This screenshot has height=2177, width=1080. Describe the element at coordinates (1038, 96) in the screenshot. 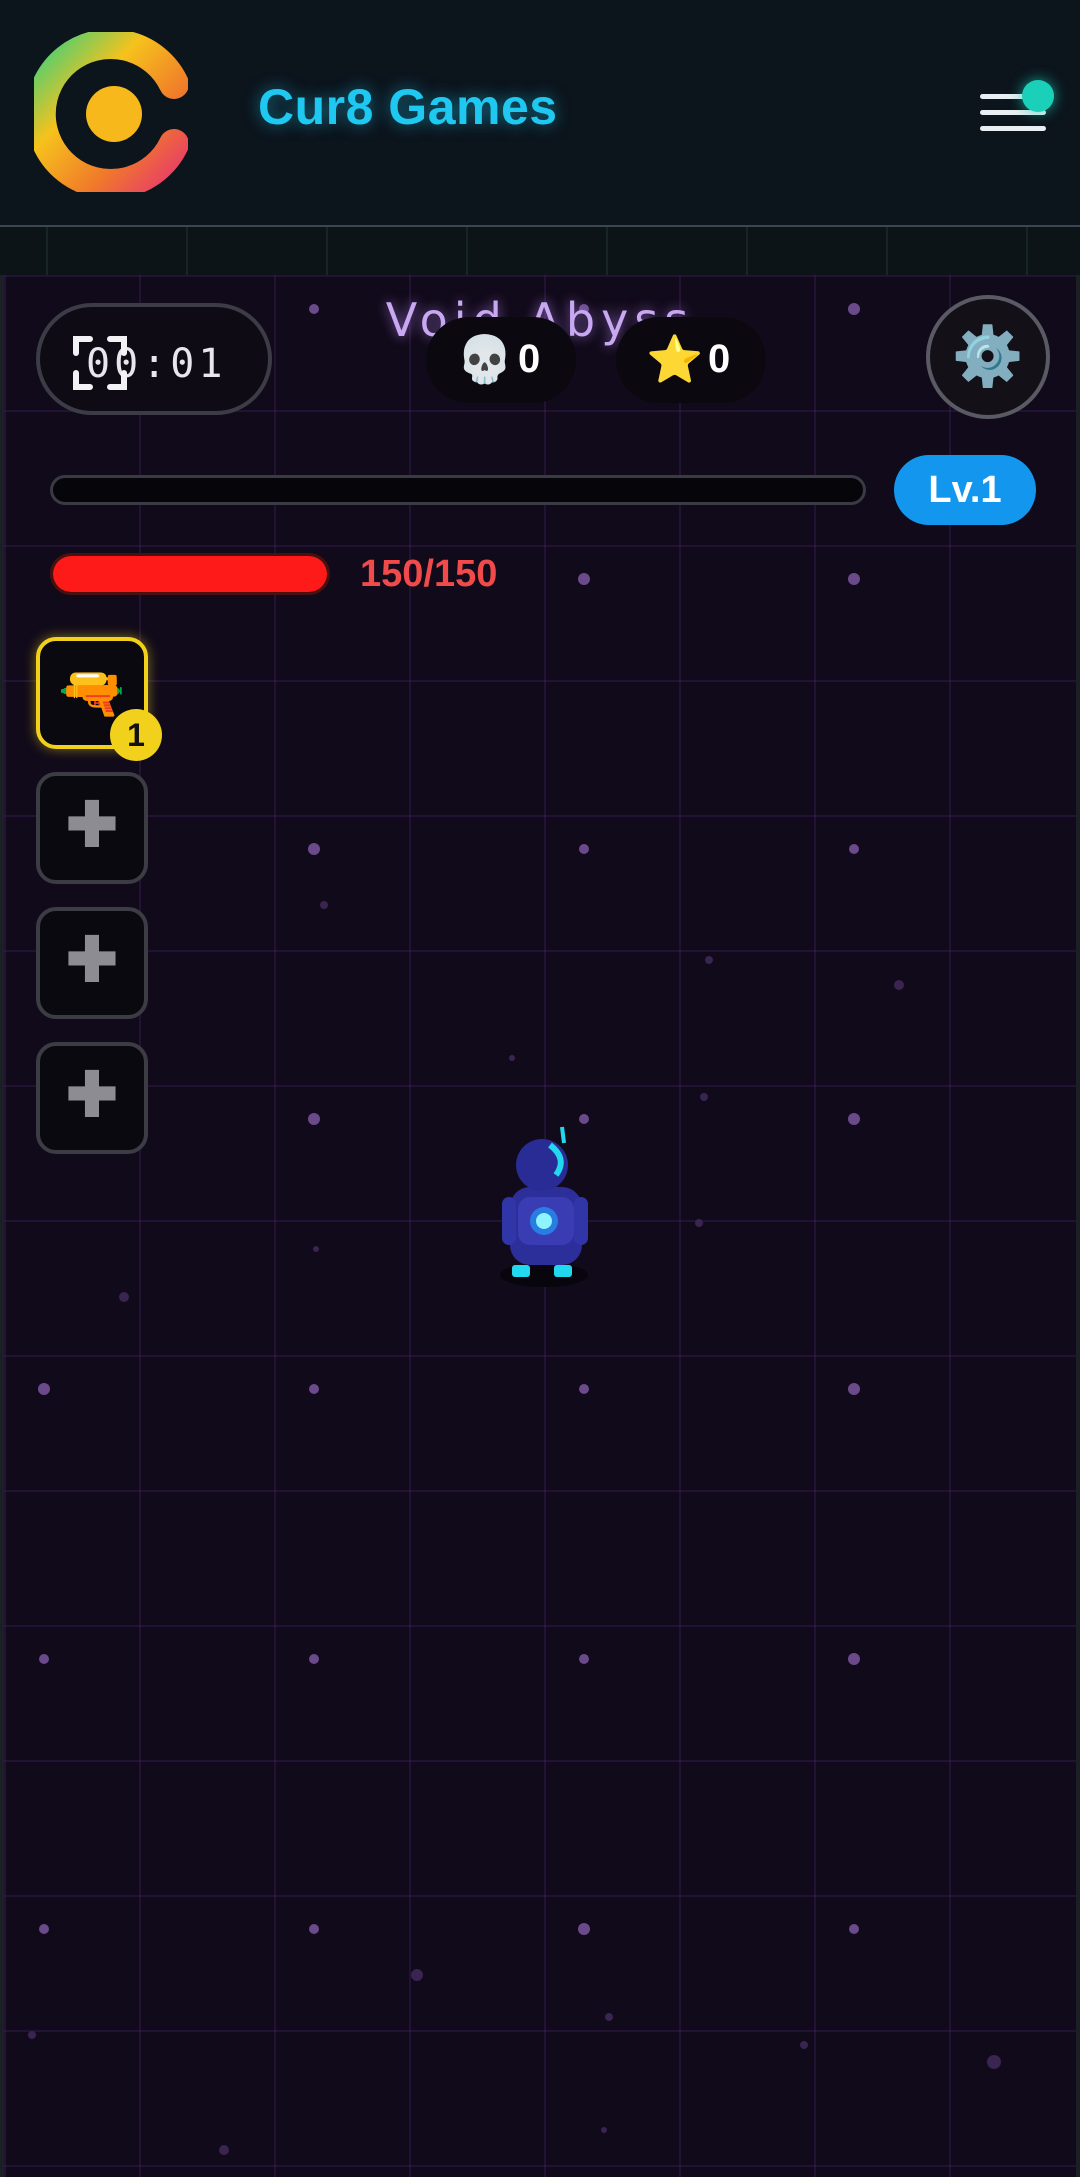

I see `notification-dot` at that location.